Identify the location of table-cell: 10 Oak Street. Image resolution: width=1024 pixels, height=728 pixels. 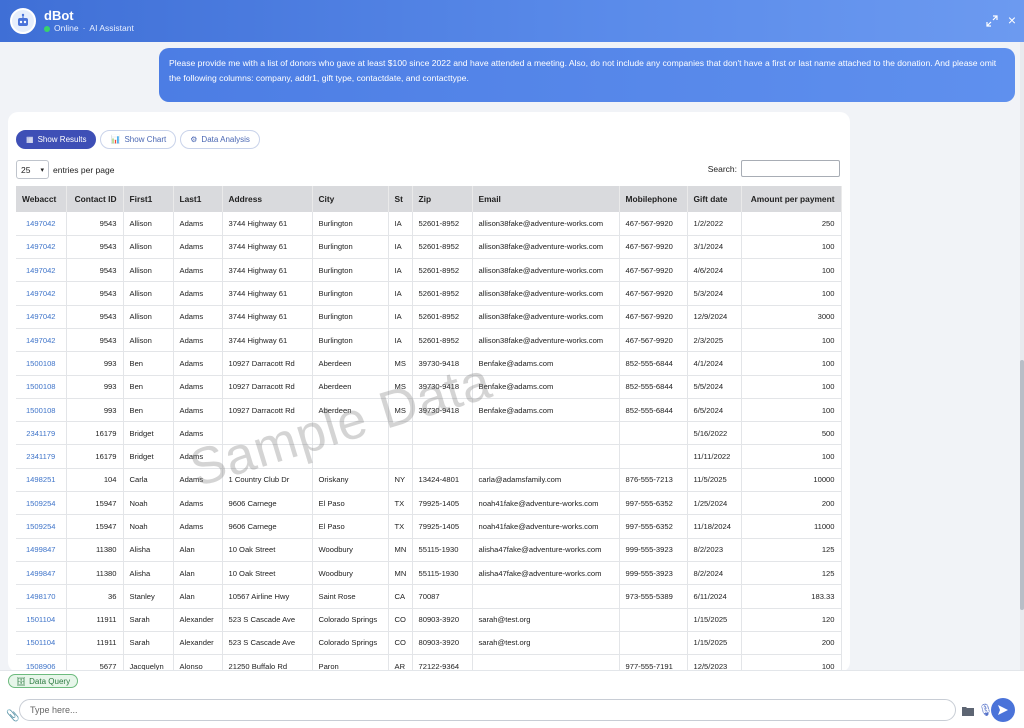
(267, 550).